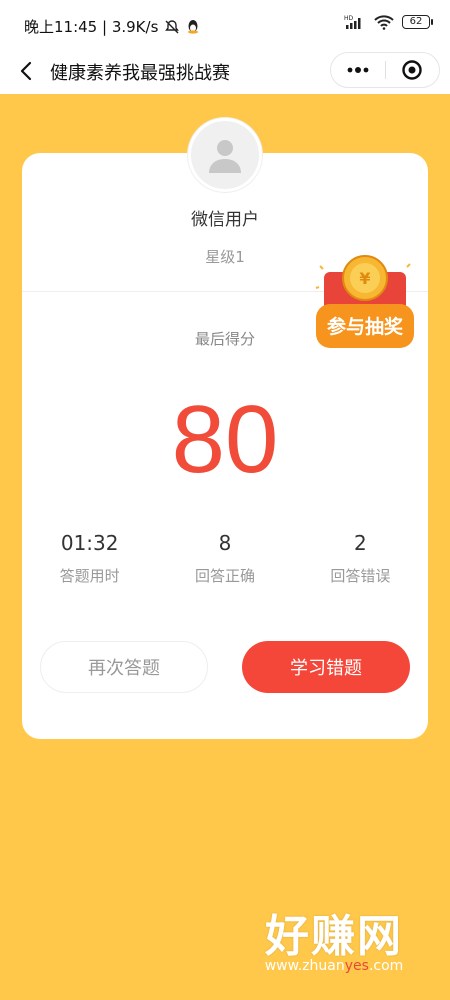  What do you see at coordinates (225, 543) in the screenshot?
I see `stat-correct-value: 8` at bounding box center [225, 543].